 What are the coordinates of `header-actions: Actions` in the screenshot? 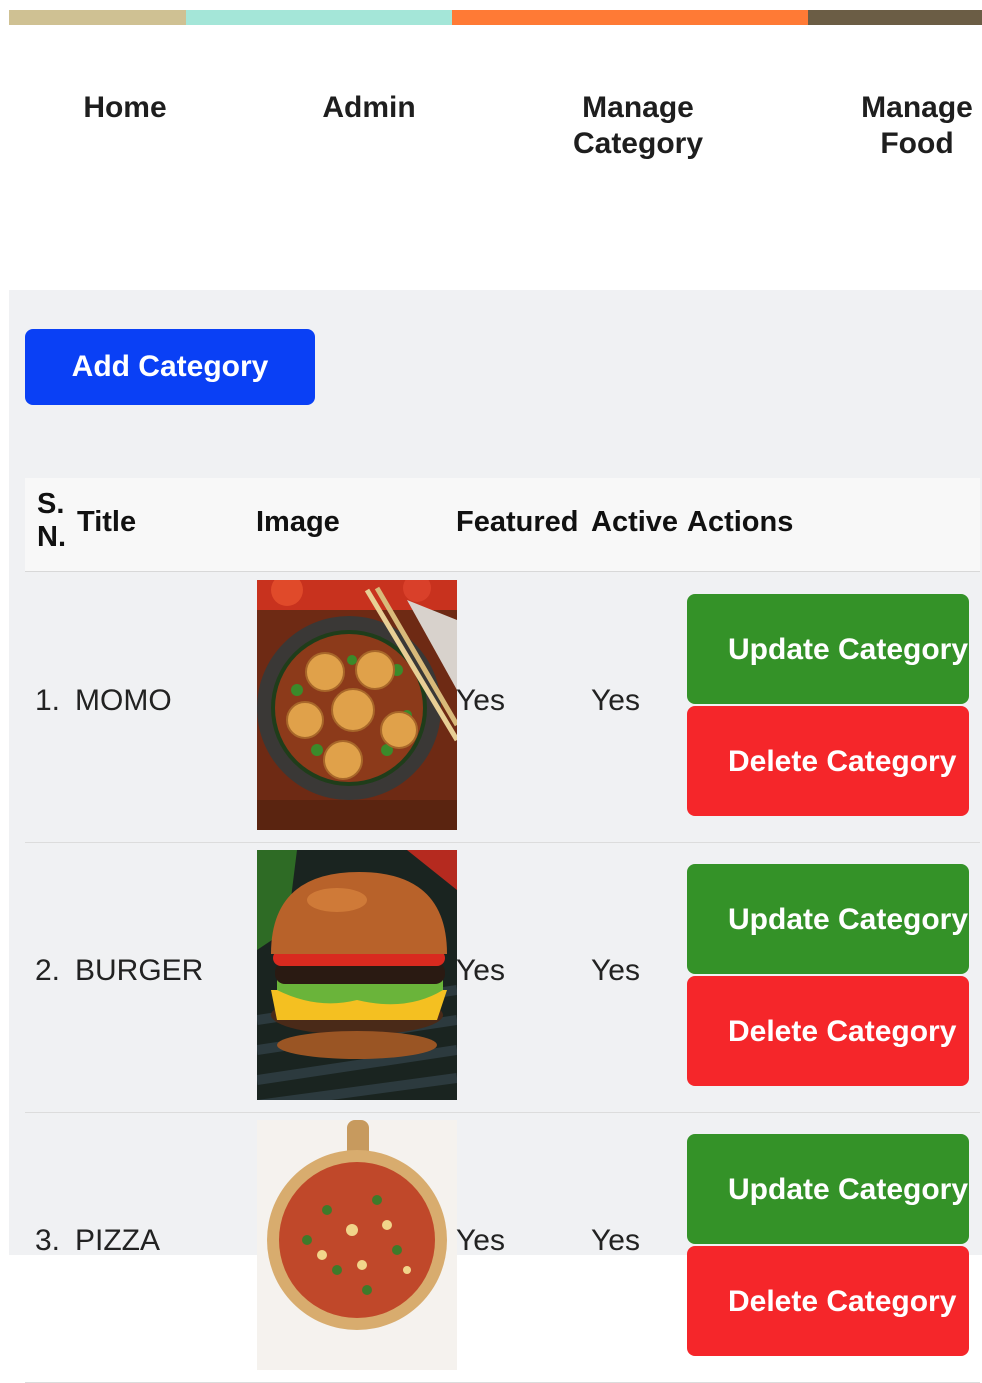 It's located at (740, 522).